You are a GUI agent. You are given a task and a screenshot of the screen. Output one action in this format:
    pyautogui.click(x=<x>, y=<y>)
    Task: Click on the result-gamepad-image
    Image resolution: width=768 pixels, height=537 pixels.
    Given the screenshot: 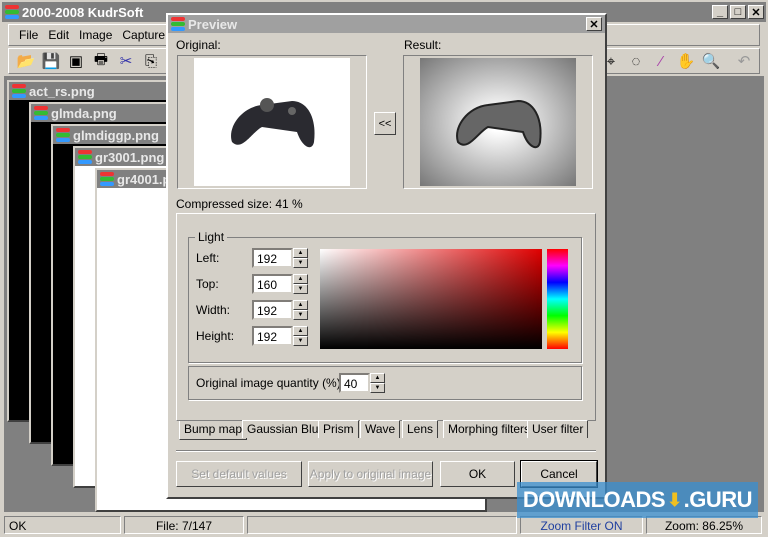 What is the action you would take?
    pyautogui.click(x=499, y=124)
    